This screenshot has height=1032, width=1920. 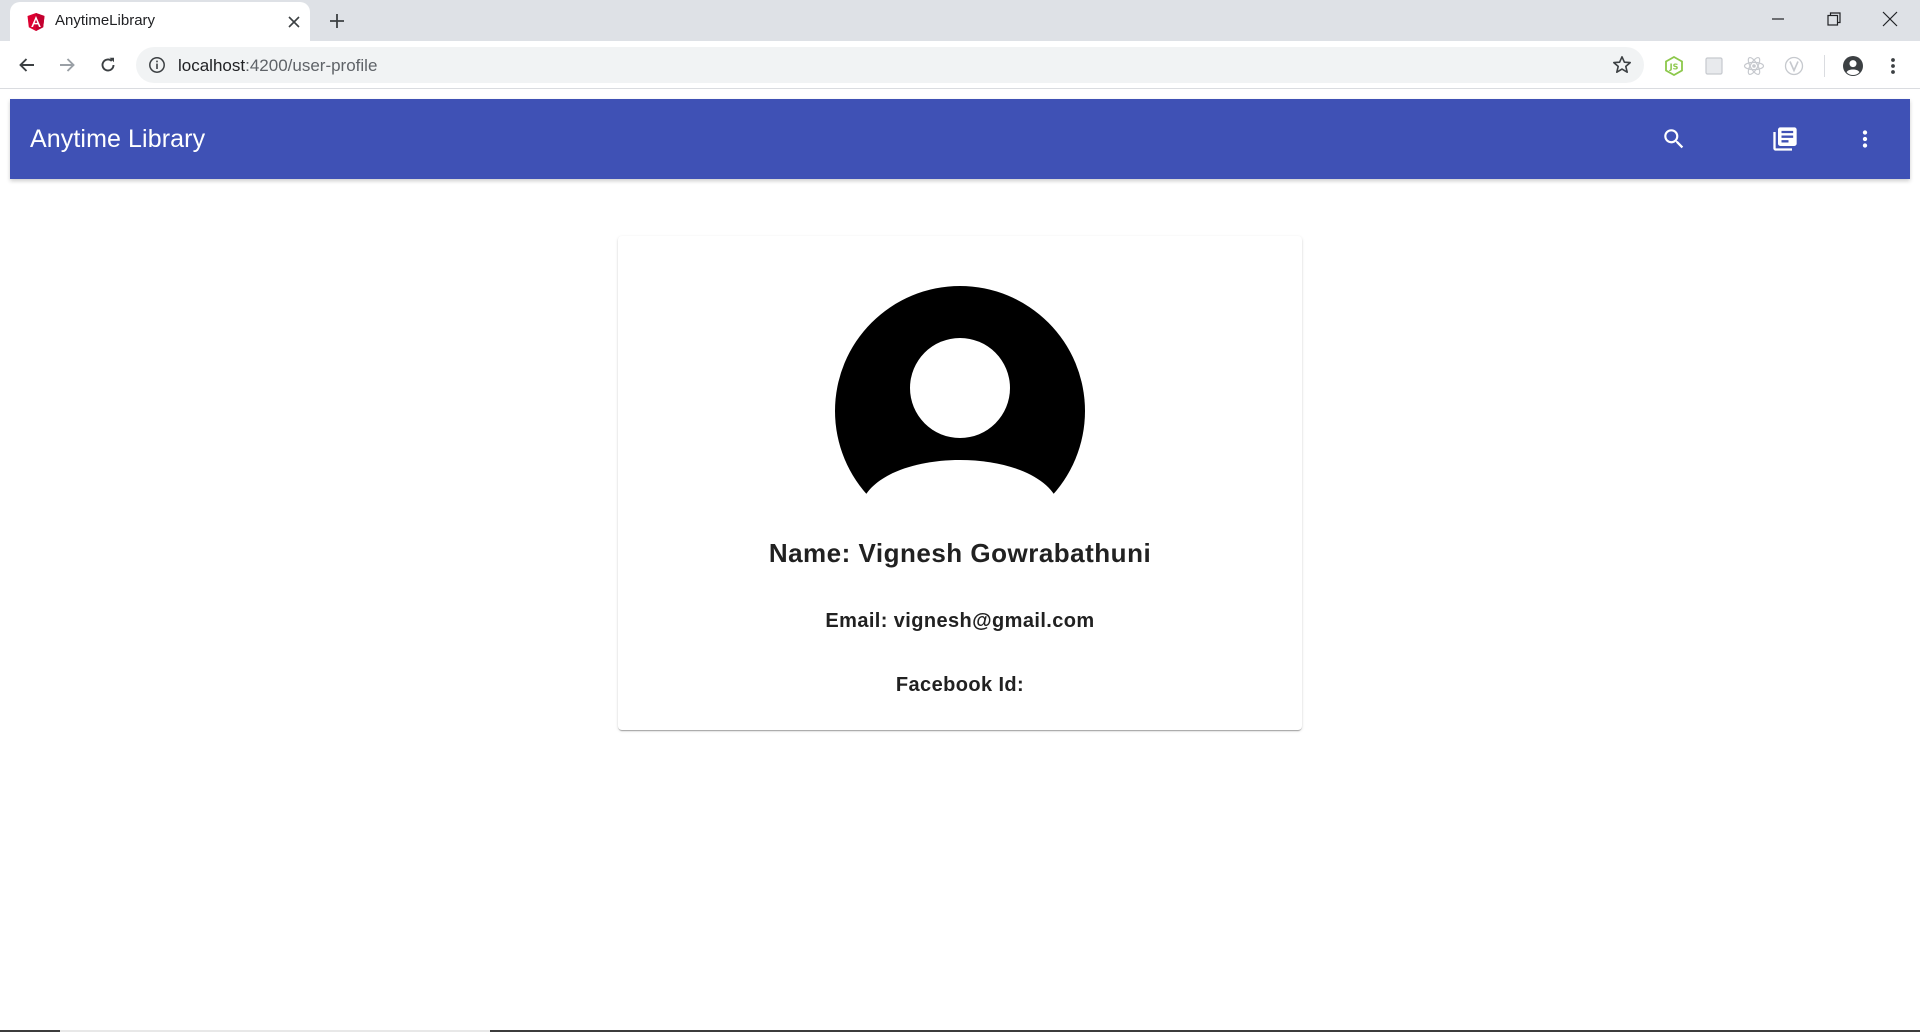 I want to click on reload-icon, so click(x=108, y=65).